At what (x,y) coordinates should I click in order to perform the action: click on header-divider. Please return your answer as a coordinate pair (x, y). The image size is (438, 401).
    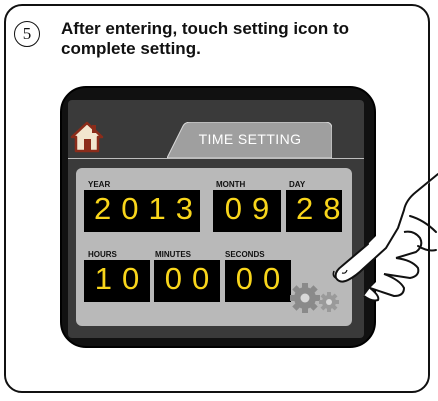
    Looking at the image, I should click on (216, 158).